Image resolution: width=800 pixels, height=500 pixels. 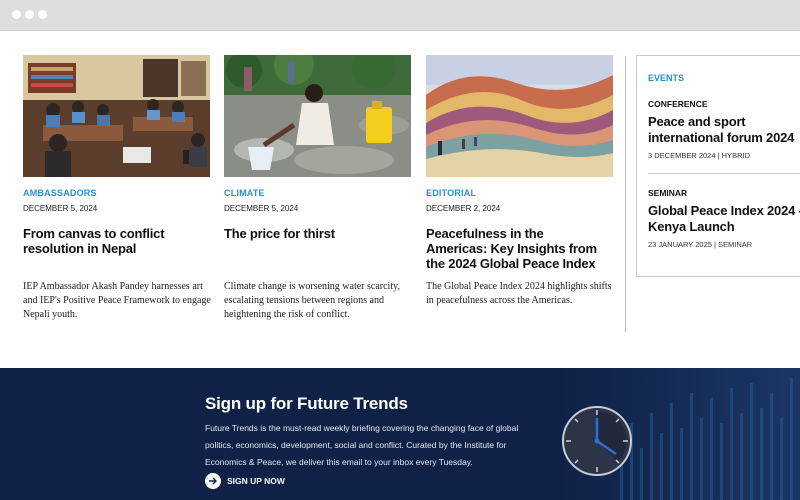 I want to click on article-category: CLIMATE, so click(x=317, y=193).